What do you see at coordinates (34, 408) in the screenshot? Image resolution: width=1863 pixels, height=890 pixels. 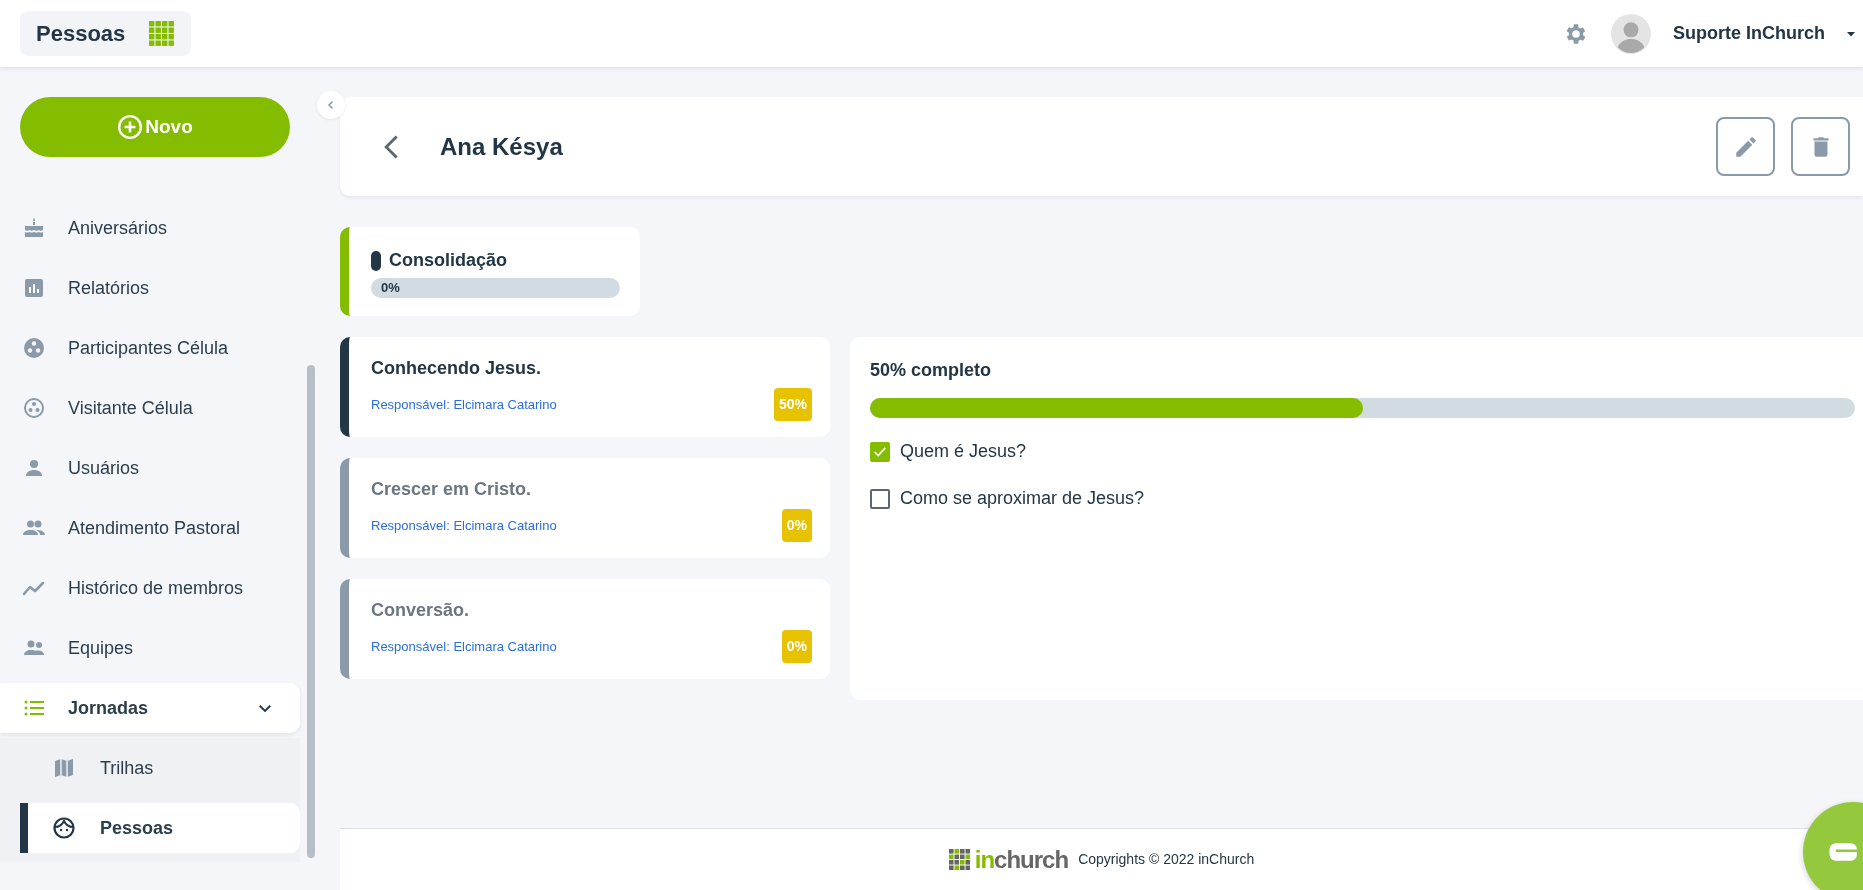 I see `dots-circle-outline-icon` at bounding box center [34, 408].